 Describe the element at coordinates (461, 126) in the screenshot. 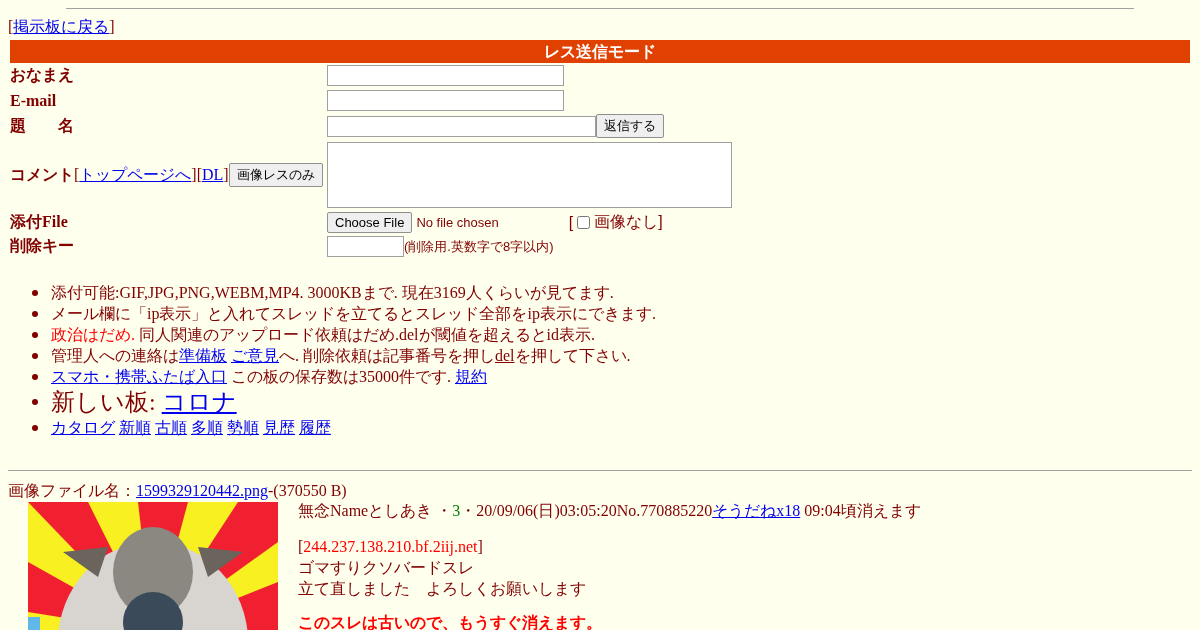

I see `subject-field` at that location.